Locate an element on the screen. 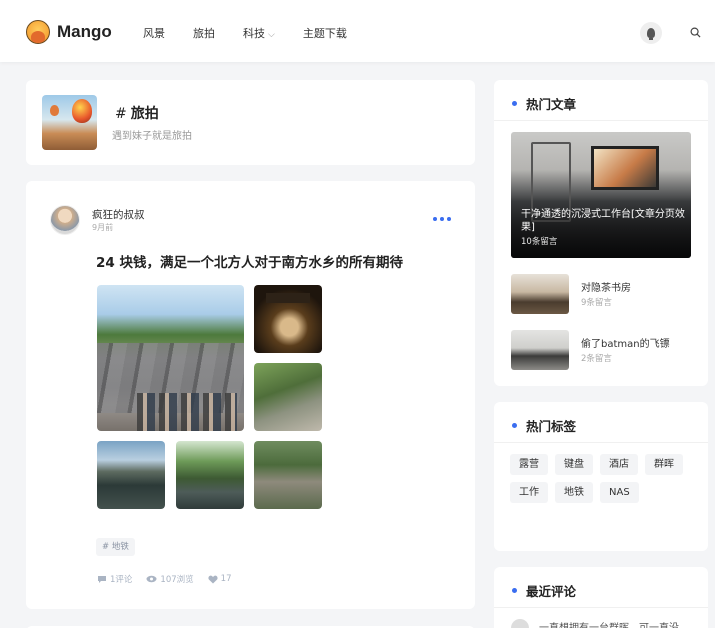 The image size is (715, 628). category-thumbnail is located at coordinates (69, 122).